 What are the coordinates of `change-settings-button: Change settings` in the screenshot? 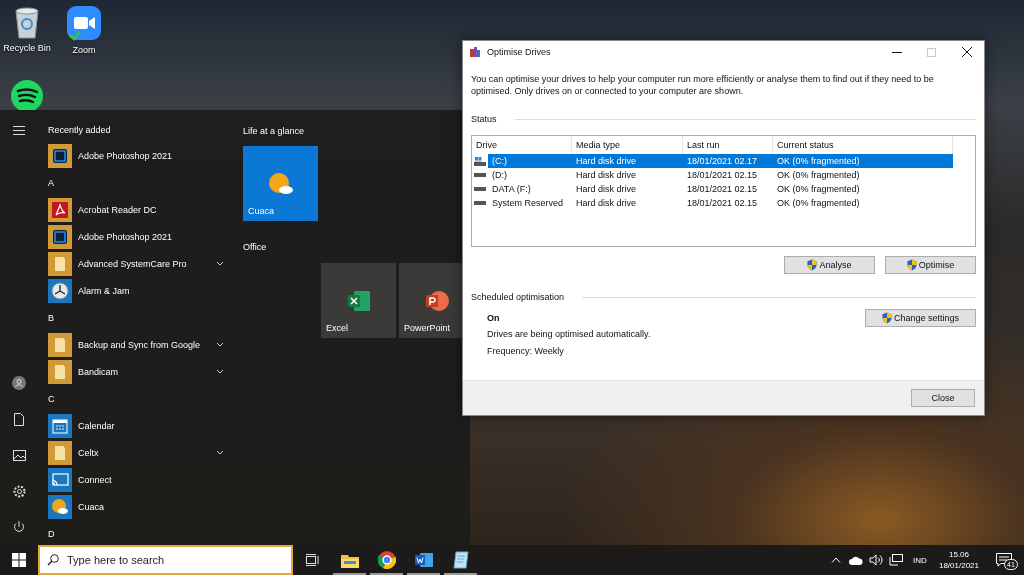 It's located at (920, 318).